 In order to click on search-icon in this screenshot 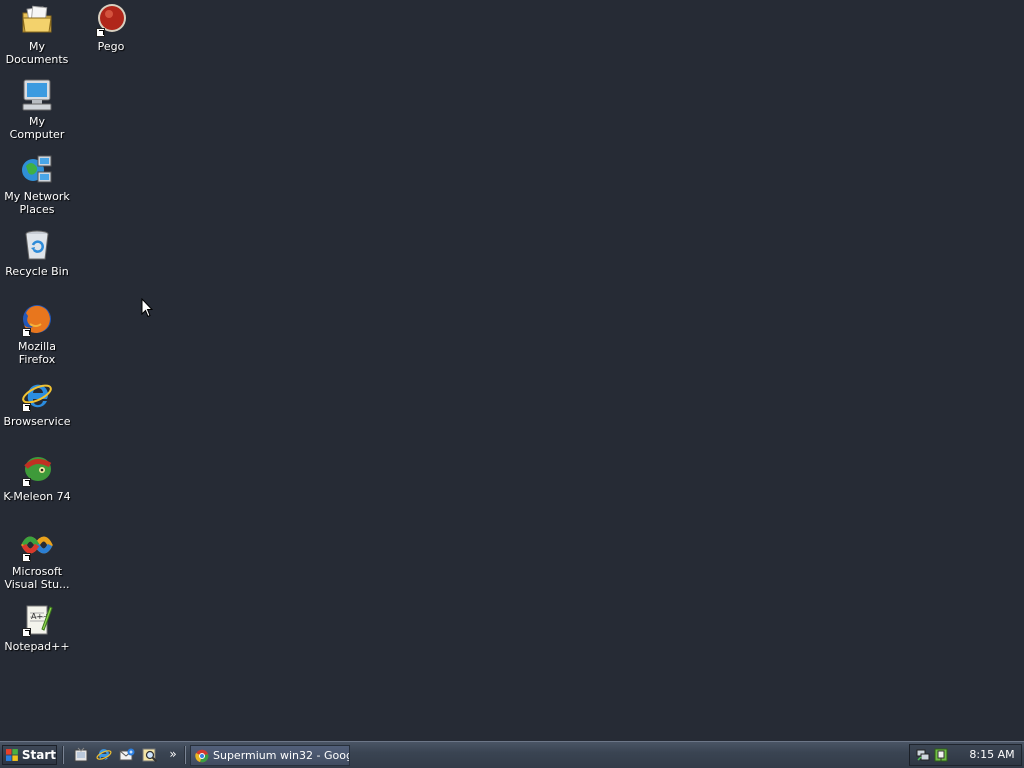, I will do `click(150, 755)`.